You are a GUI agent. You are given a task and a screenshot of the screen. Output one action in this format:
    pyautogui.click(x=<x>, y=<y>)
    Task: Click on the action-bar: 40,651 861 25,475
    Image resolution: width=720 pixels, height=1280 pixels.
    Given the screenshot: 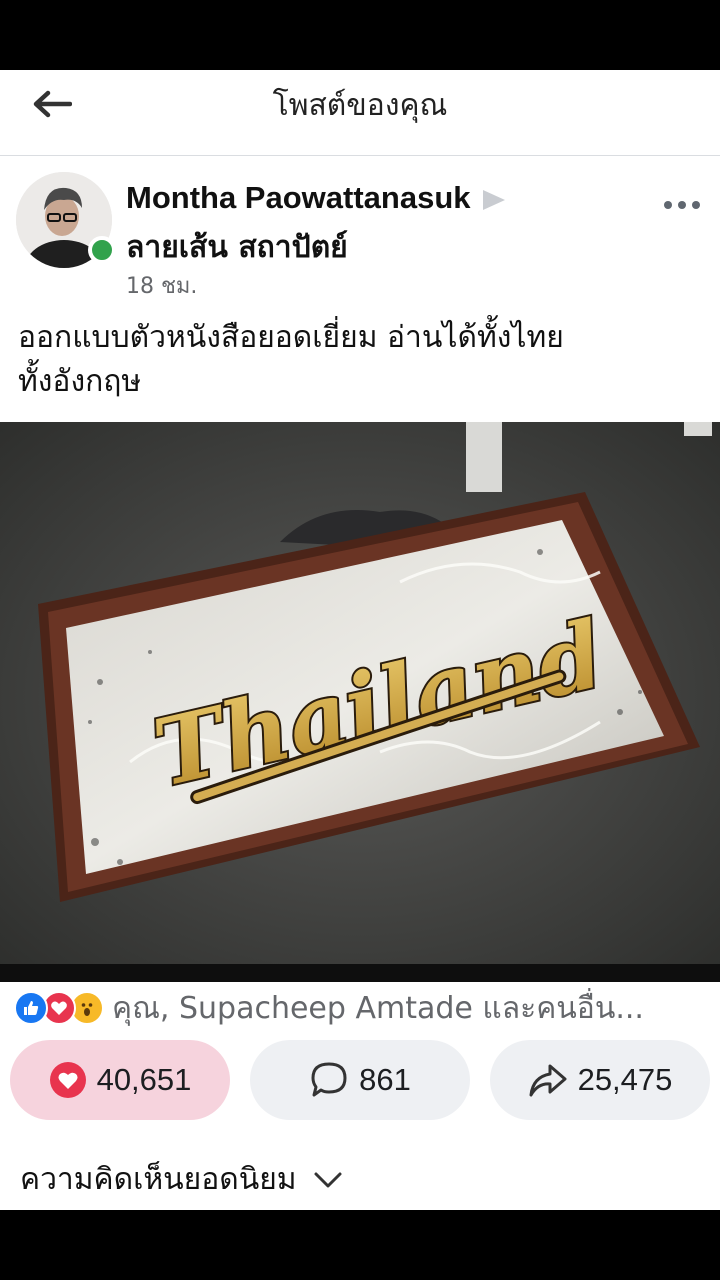 What is the action you would take?
    pyautogui.click(x=360, y=1080)
    